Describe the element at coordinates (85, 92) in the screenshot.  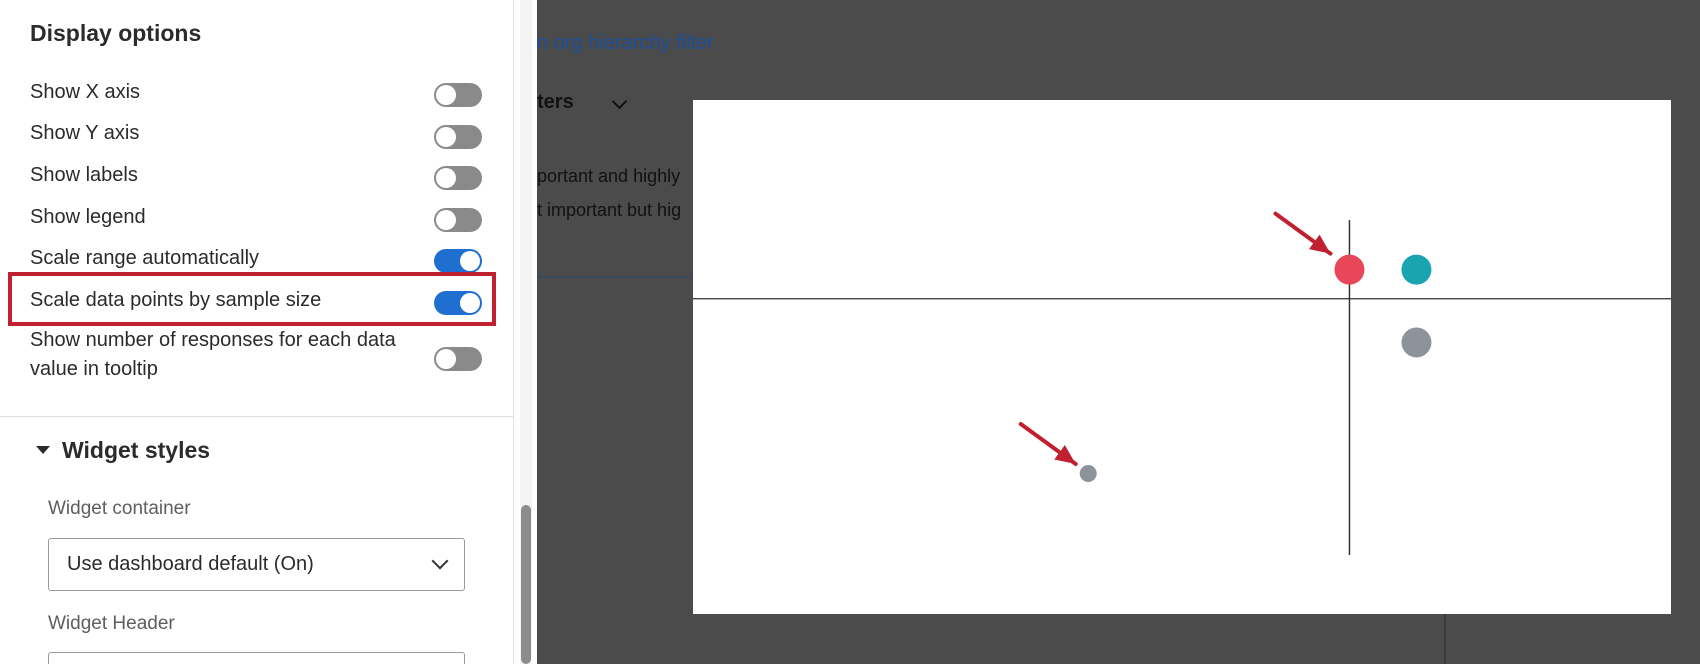
I see `option-label-show-x-axis: Show X axis` at that location.